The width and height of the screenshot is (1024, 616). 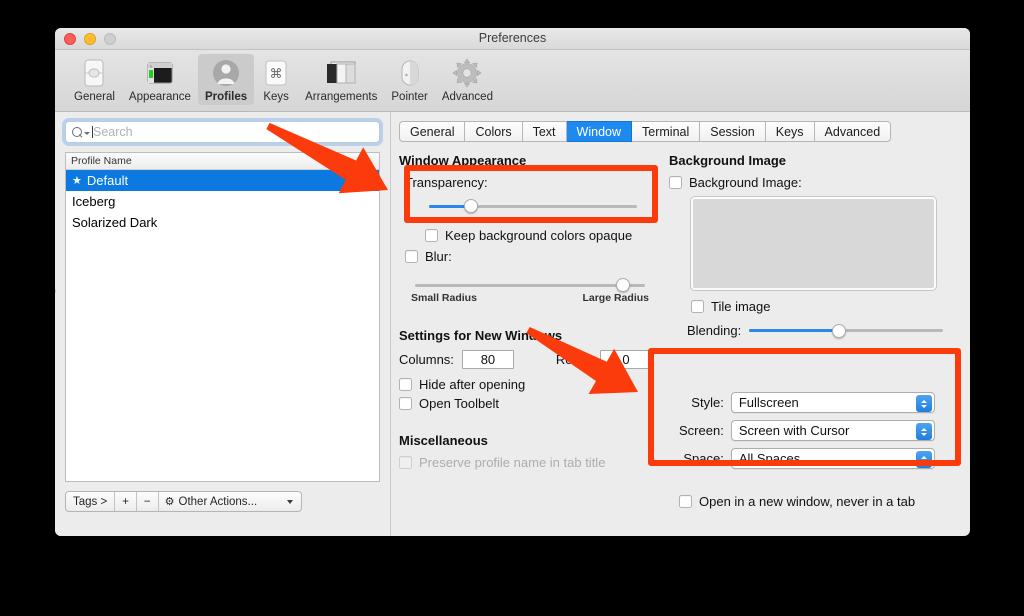 I want to click on columns-rows-row: Columns: 80 Rows: 0, so click(x=530, y=359).